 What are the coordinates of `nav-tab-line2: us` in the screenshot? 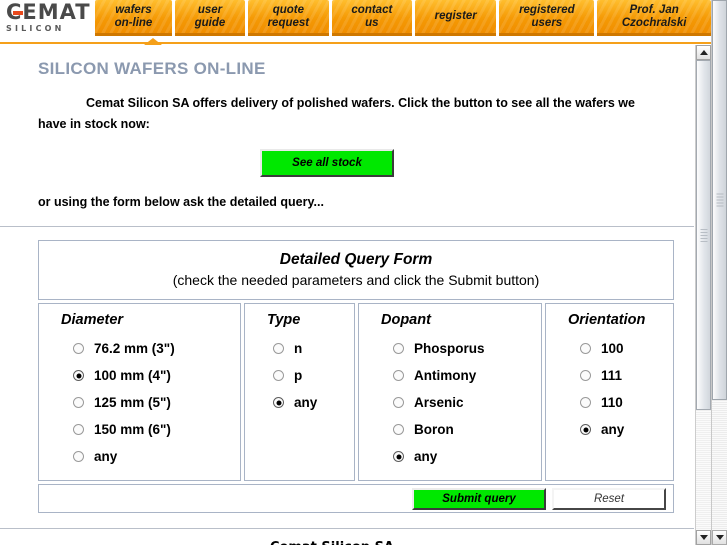 It's located at (372, 22).